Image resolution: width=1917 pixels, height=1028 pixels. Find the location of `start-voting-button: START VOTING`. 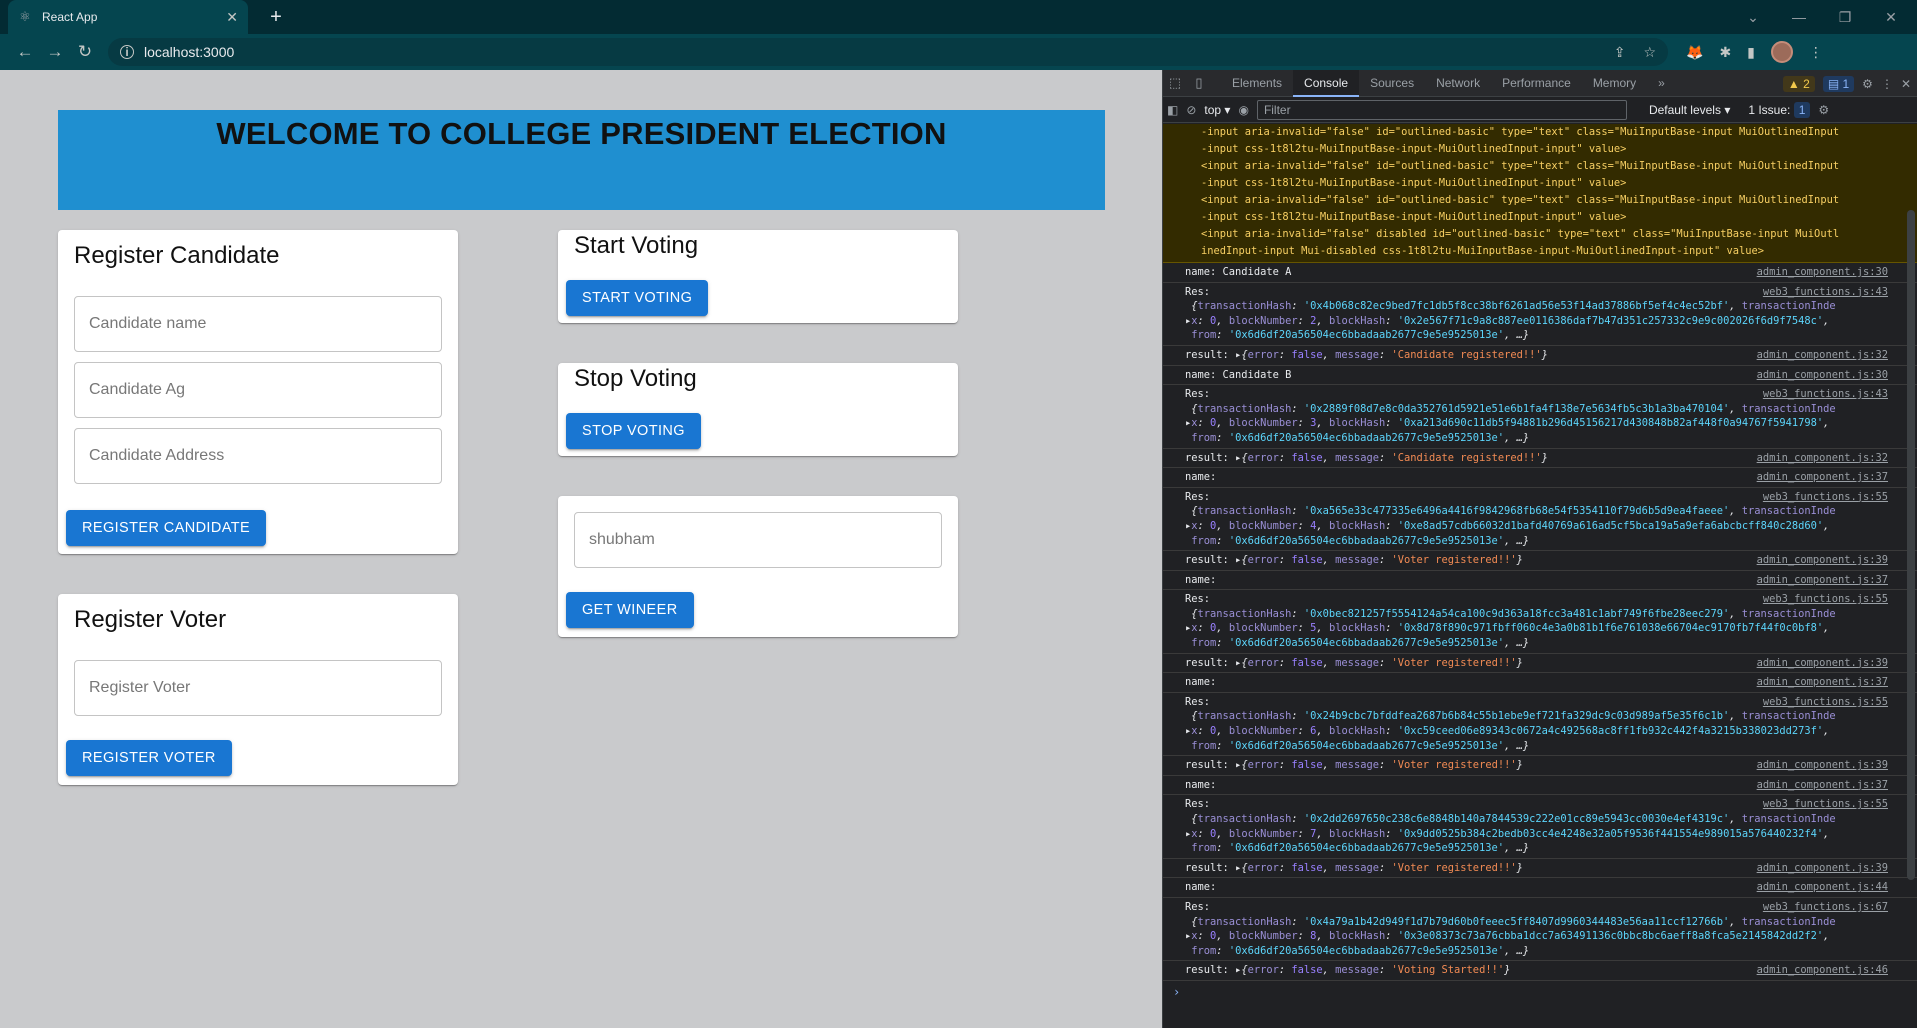

start-voting-button: START VOTING is located at coordinates (637, 298).